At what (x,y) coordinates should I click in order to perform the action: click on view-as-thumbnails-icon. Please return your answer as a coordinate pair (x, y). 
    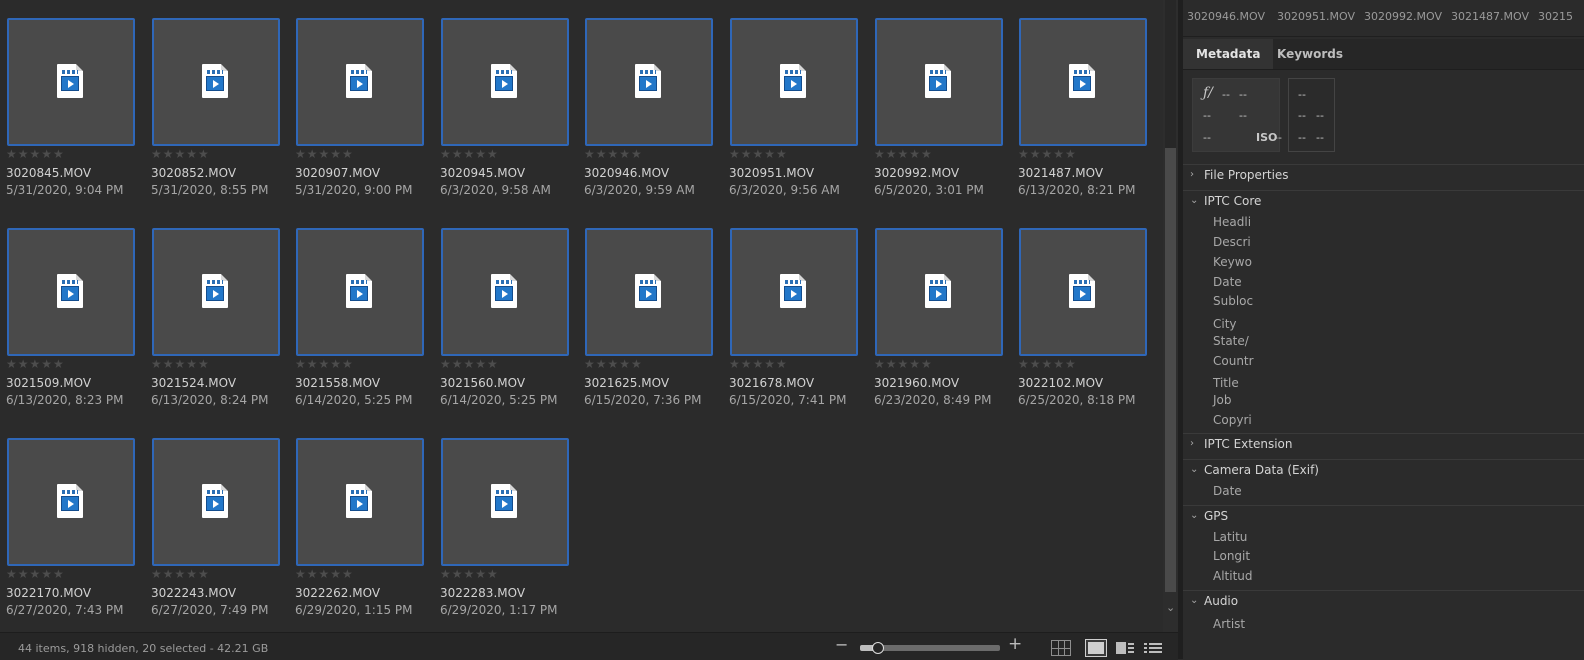
    Looking at the image, I should click on (1096, 648).